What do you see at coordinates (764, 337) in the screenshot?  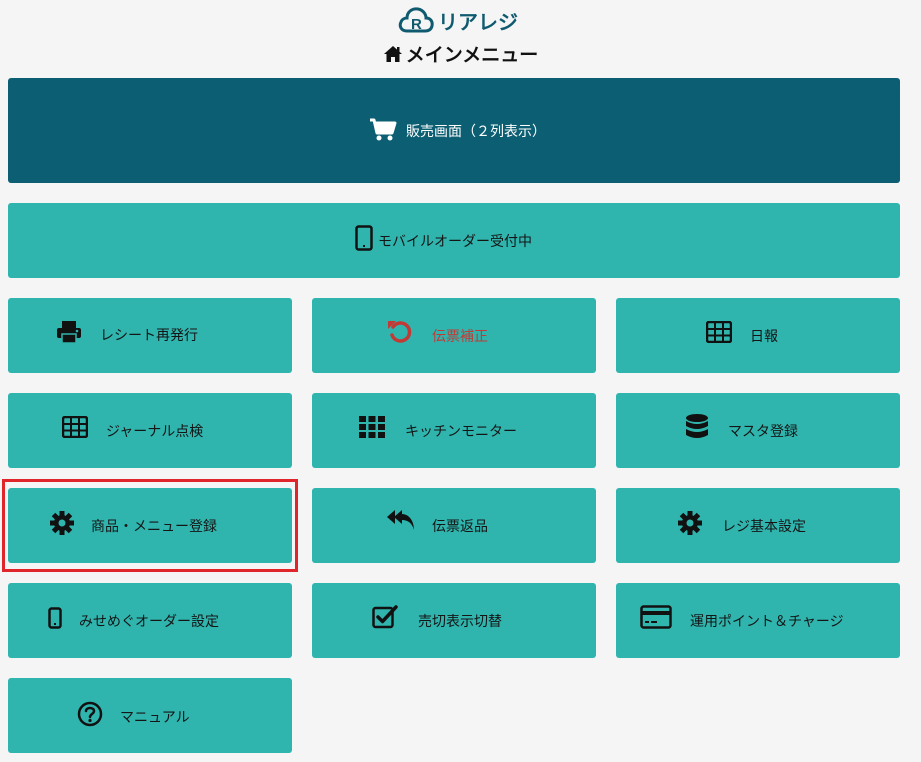 I see `daily-report-label: 日報` at bounding box center [764, 337].